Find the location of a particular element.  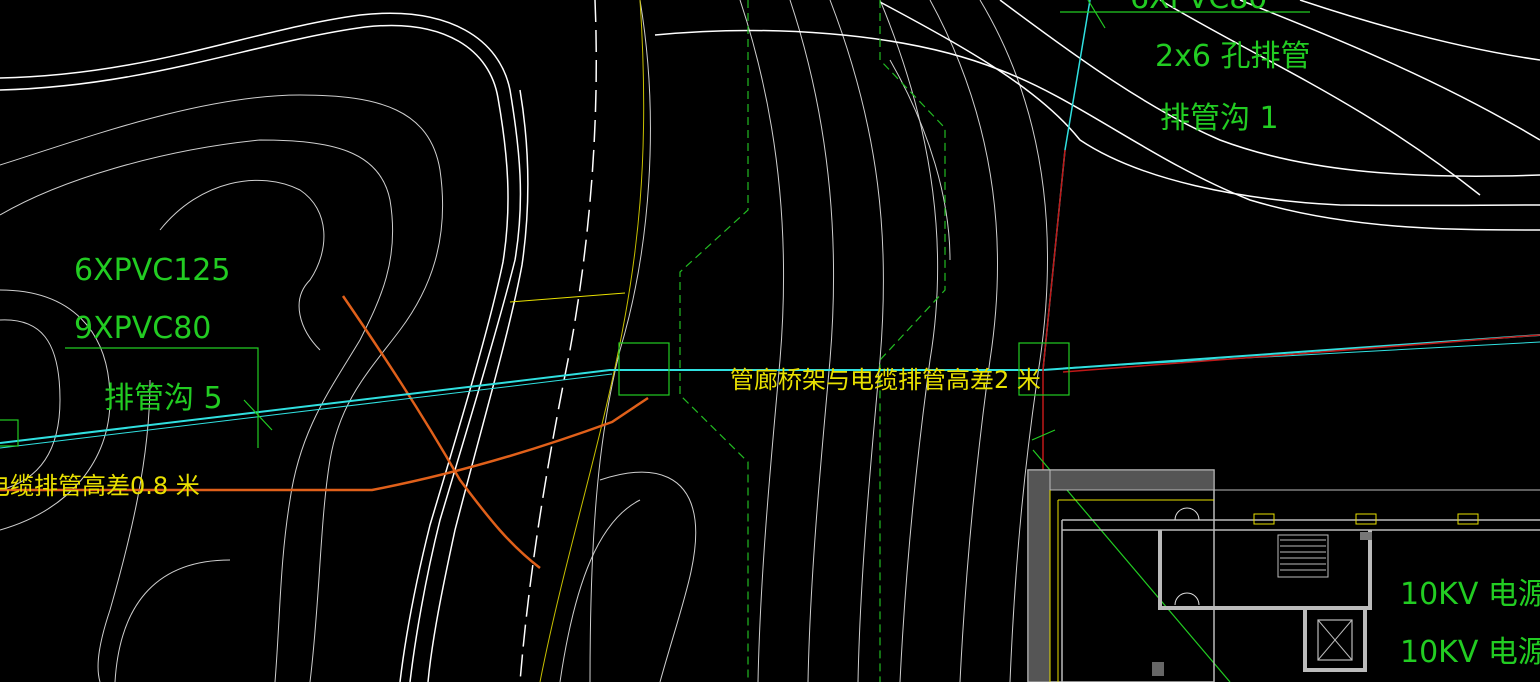

label-left-trench: 排管沟 5 is located at coordinates (163, 398).